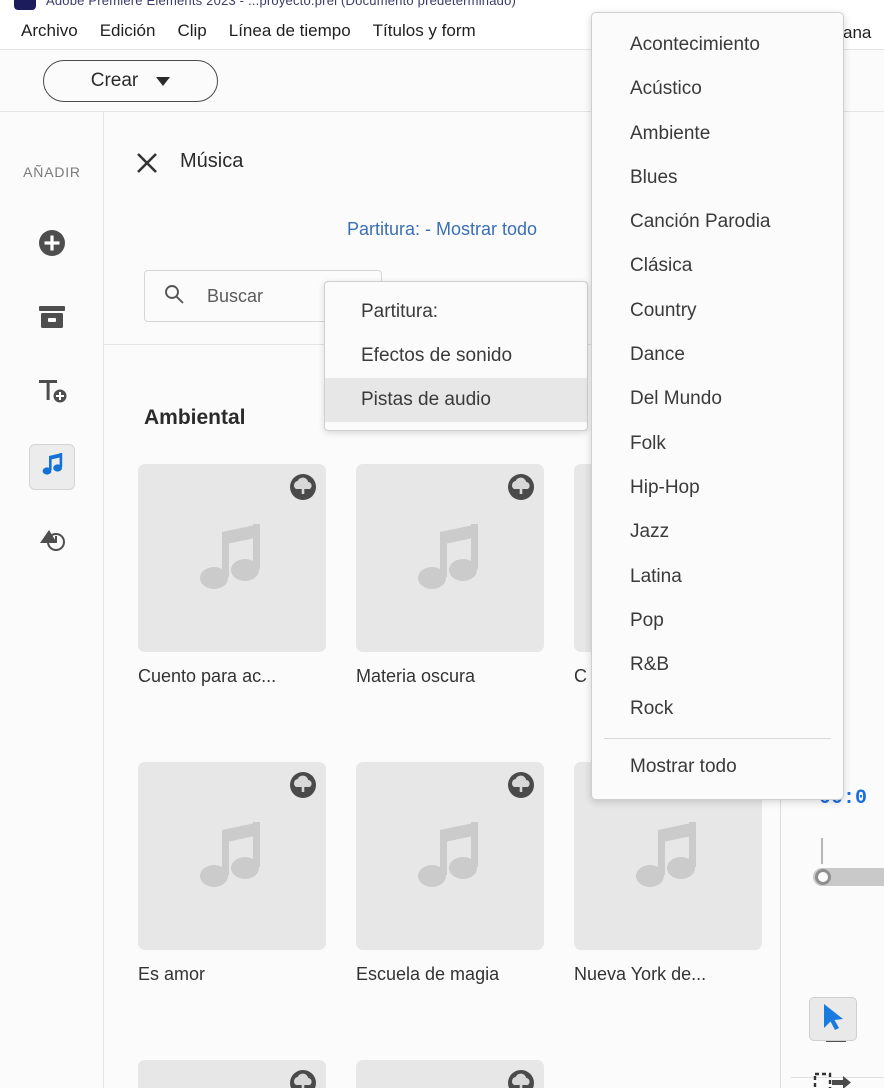 The height and width of the screenshot is (1088, 884). Describe the element at coordinates (49, 31) in the screenshot. I see `menu-archivo: Archivo` at that location.